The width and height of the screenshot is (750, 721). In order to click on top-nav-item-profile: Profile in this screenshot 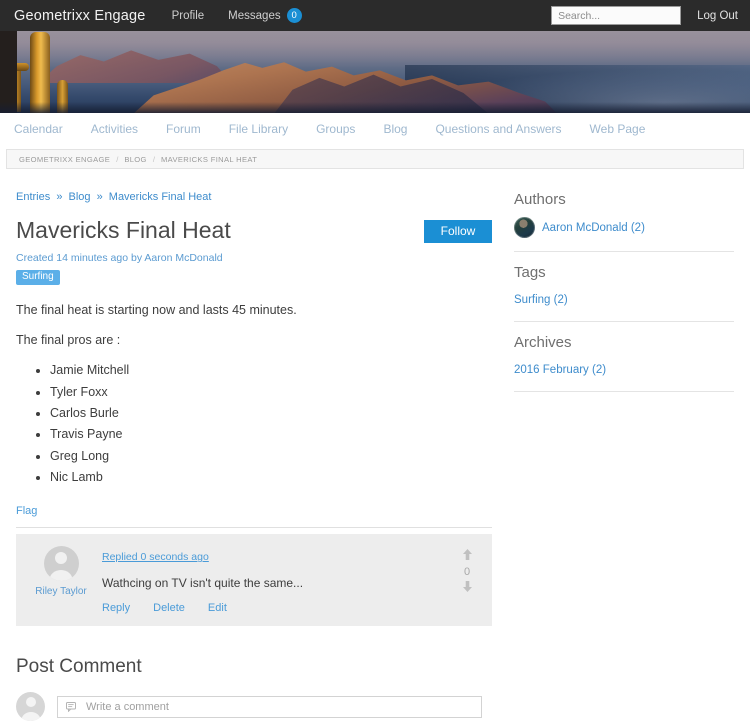, I will do `click(188, 16)`.